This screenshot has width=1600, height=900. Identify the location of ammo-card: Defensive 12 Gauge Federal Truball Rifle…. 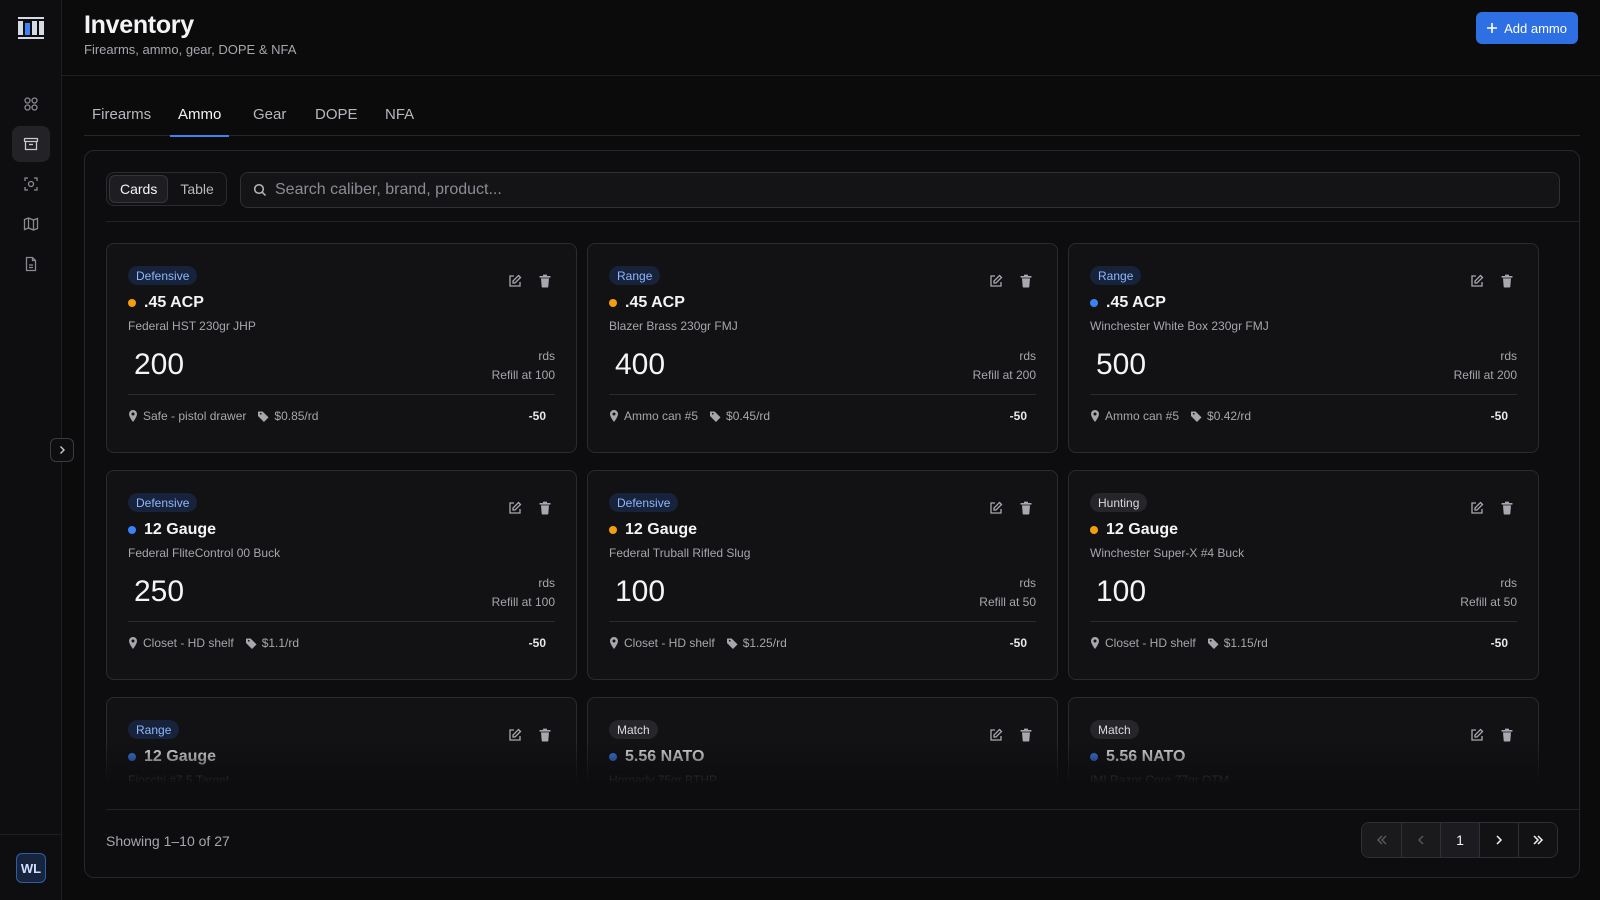
(822, 575).